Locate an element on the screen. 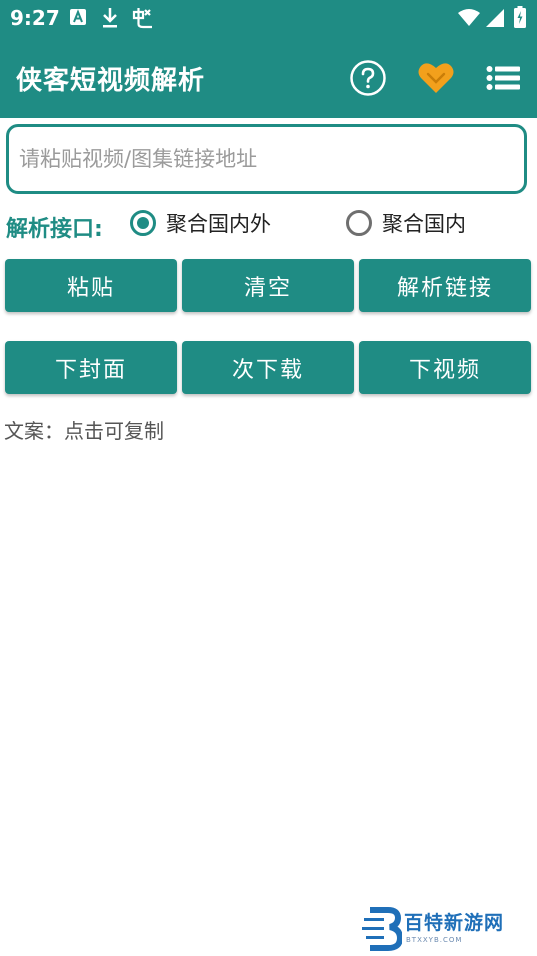 This screenshot has height=956, width=537. status-time: 9:27 is located at coordinates (35, 18).